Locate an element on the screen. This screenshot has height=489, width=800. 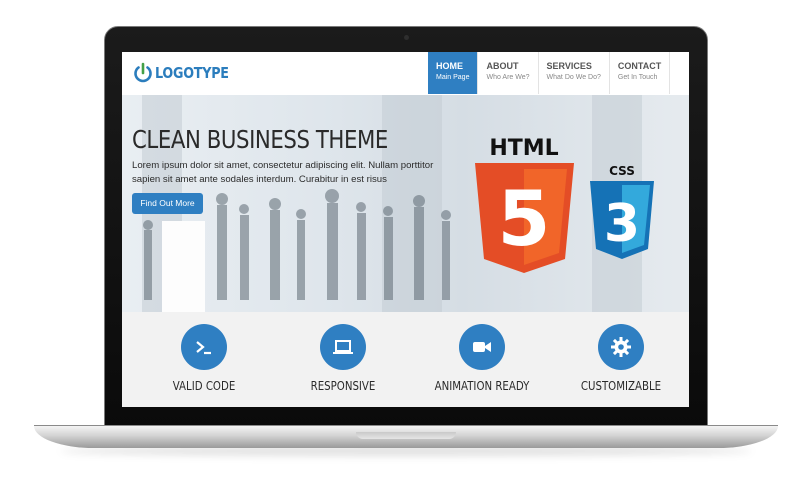
terminal-icon is located at coordinates (204, 347).